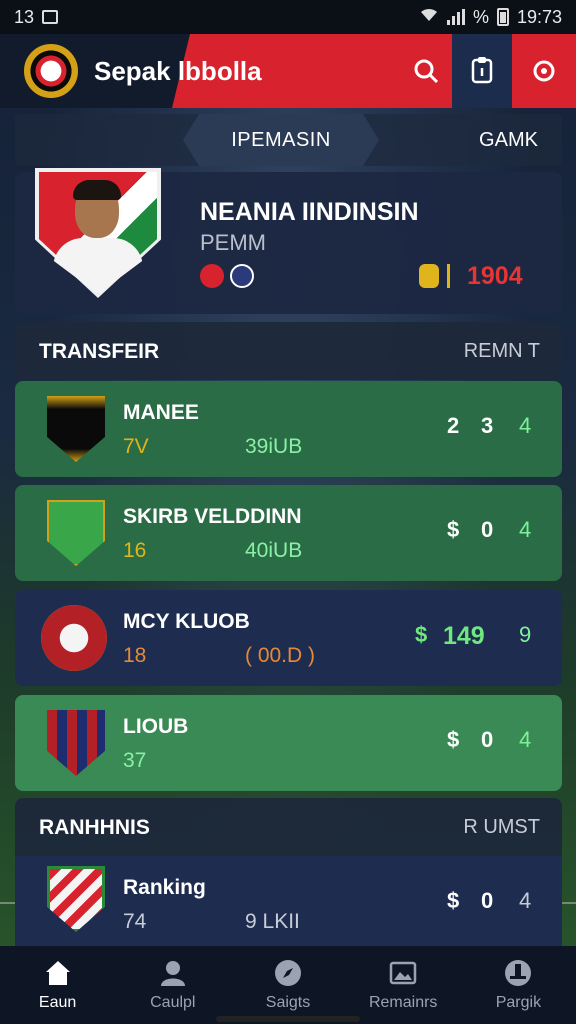 The height and width of the screenshot is (1024, 576). I want to click on search-button, so click(426, 71).